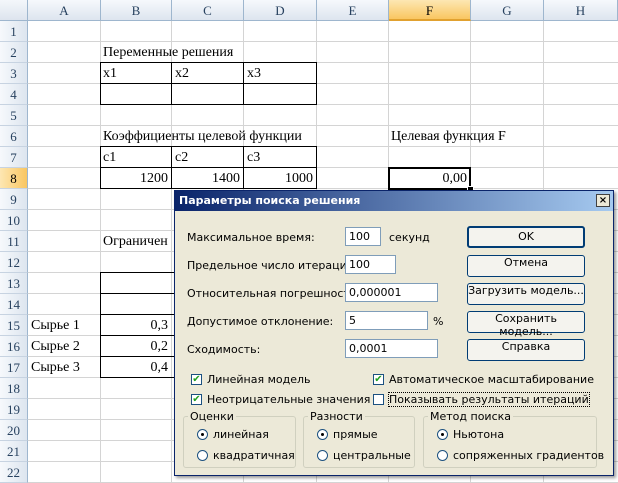 Image resolution: width=618 pixels, height=483 pixels. I want to click on show-iterations-label: Показывать результаты итераций, so click(489, 399).